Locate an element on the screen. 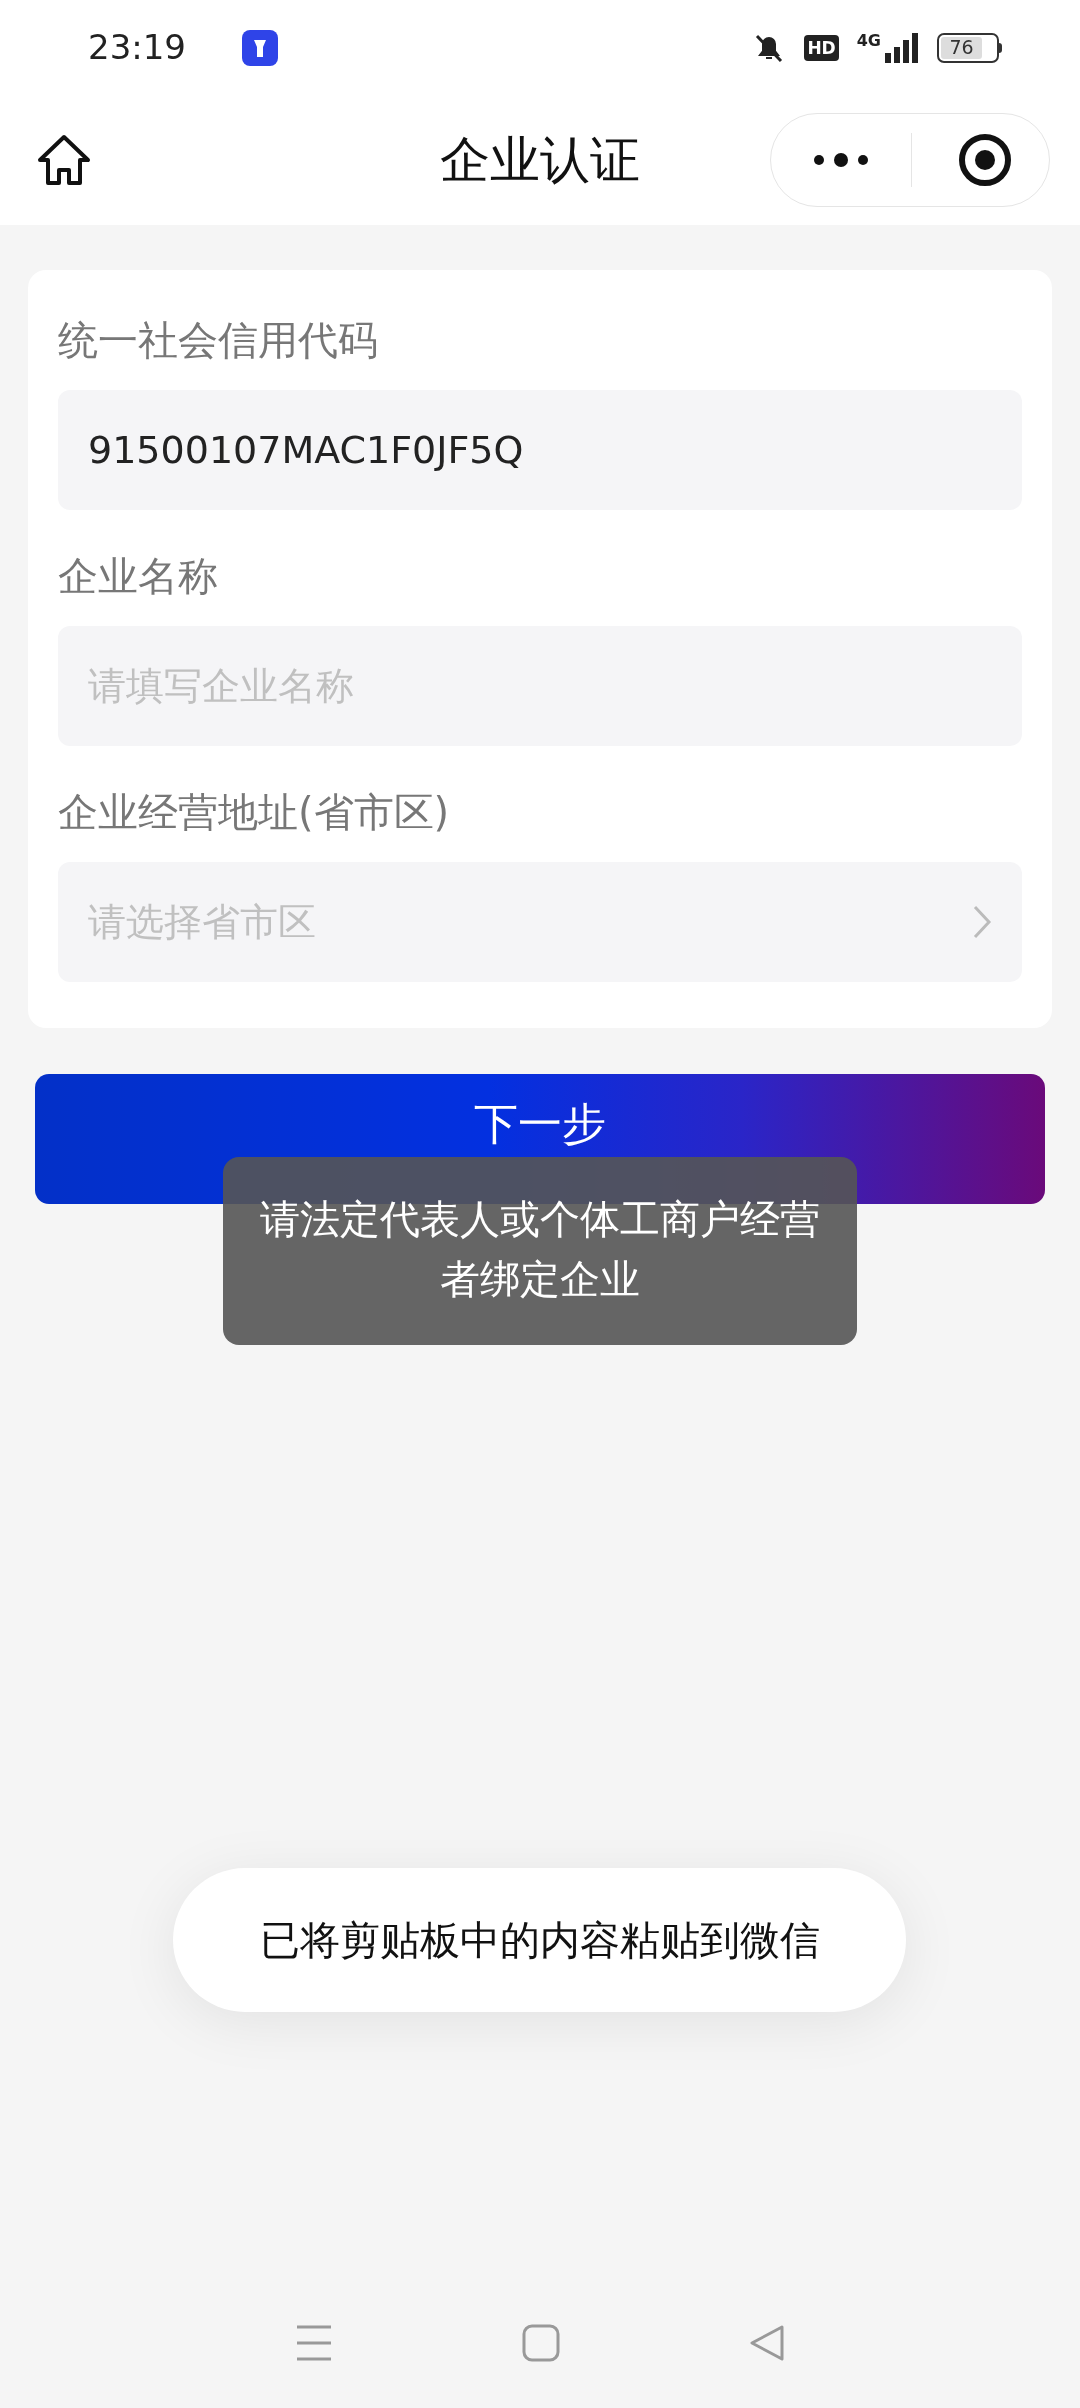 This screenshot has height=2408, width=1080. input-field: 91500107MAC1F0JF5Q is located at coordinates (540, 450).